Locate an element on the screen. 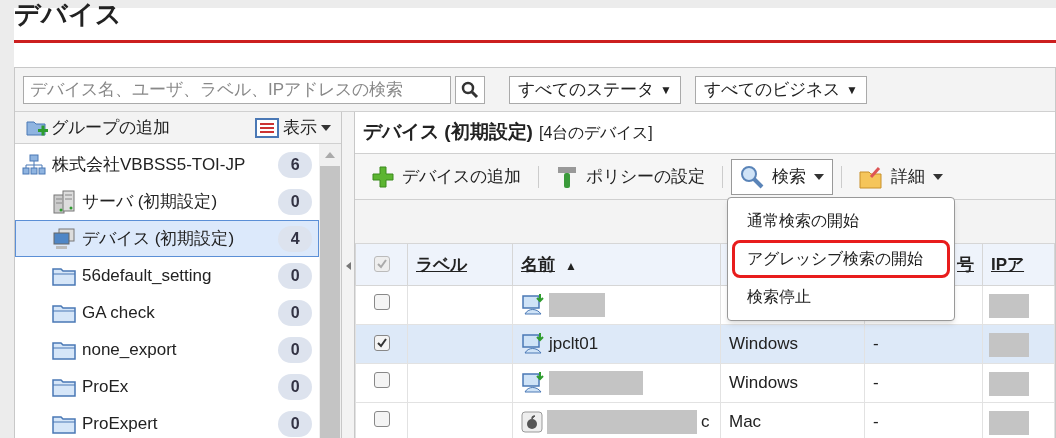  page-title: デバイス is located at coordinates (68, 15).